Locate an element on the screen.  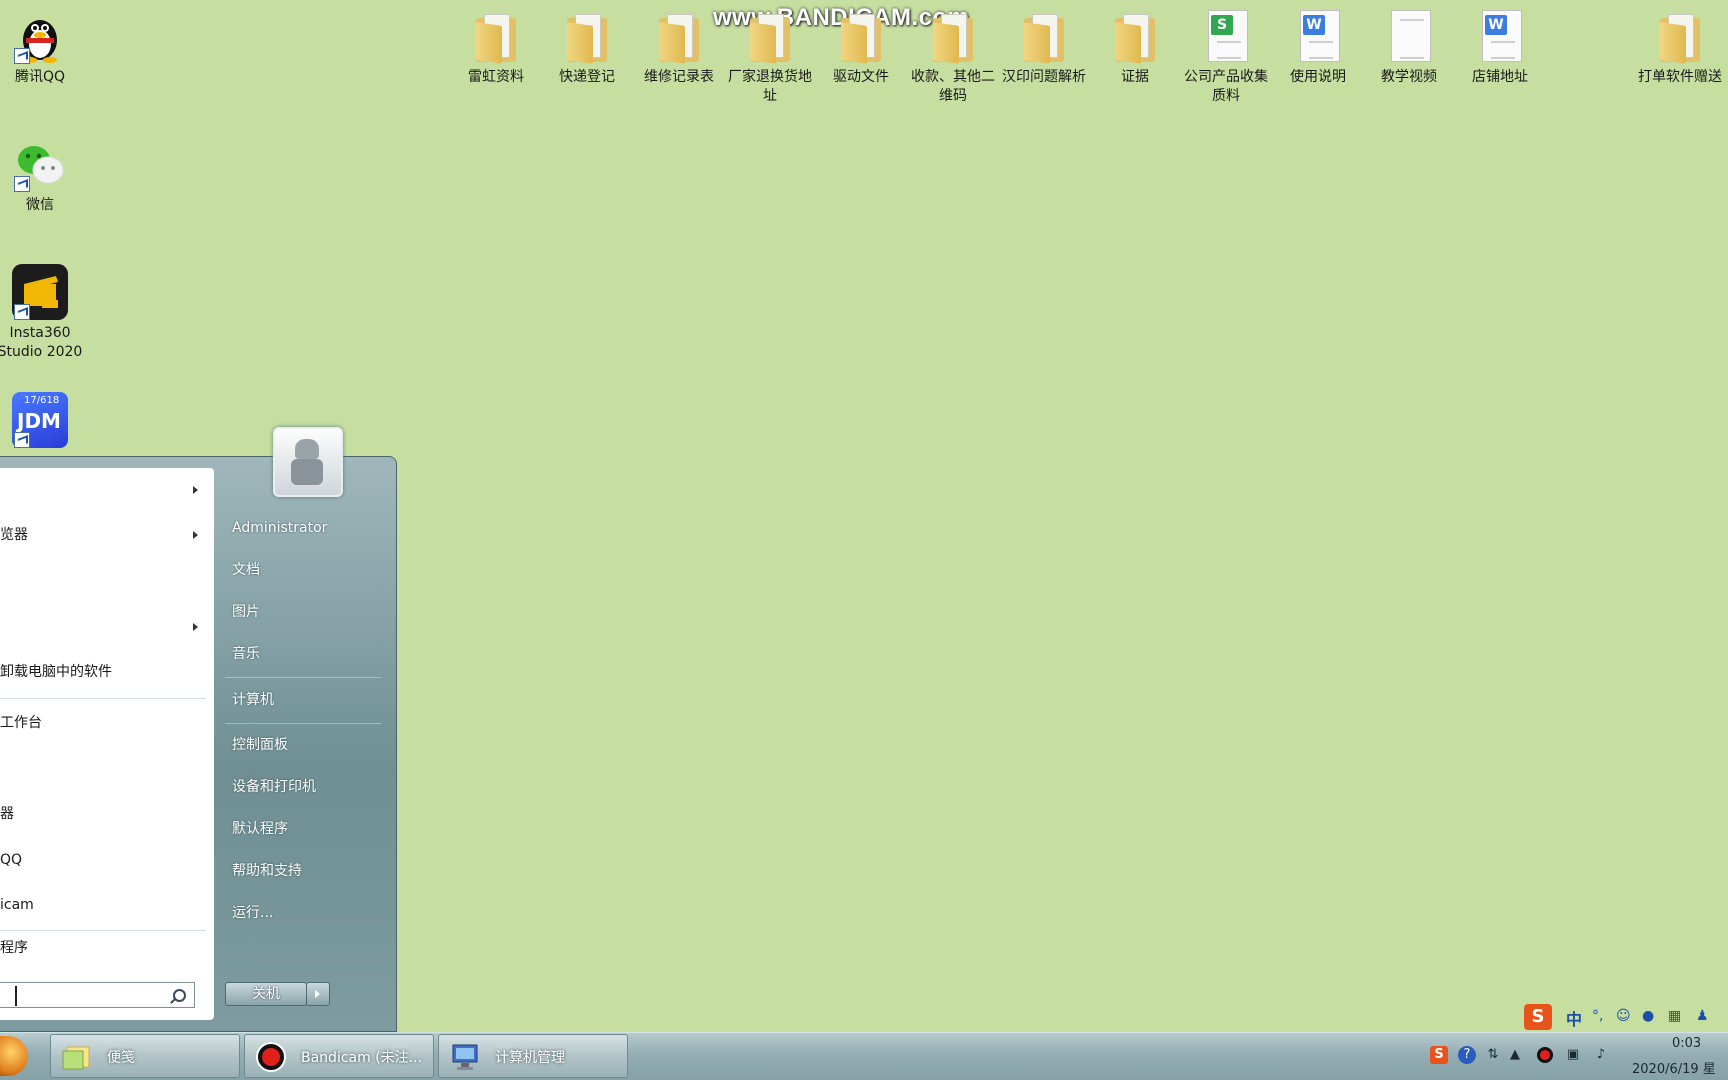
desktop-icon-label: 公司产品收集质料 is located at coordinates (1226, 86).